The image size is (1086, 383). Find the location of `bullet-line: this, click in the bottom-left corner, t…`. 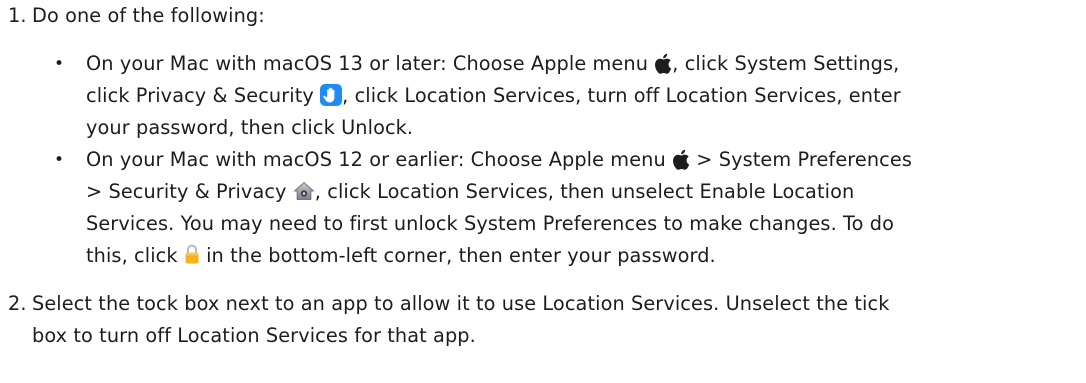

bullet-line: this, click in the bottom-left corner, t… is located at coordinates (586, 256).